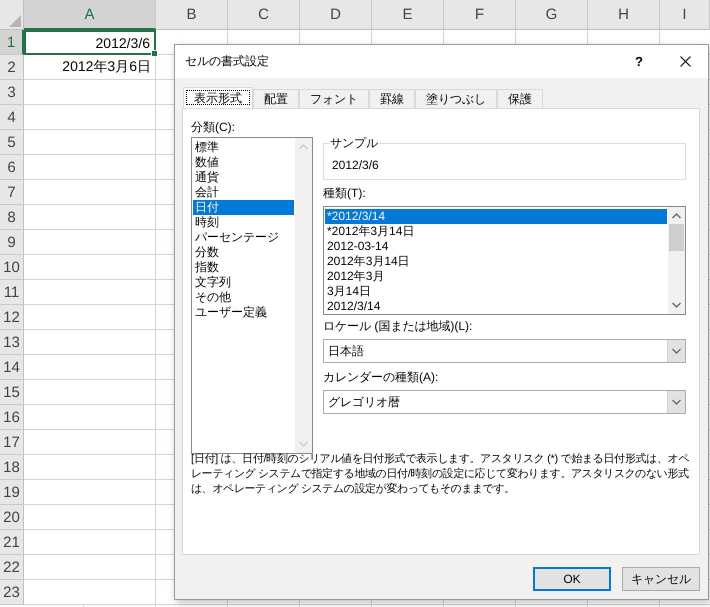  Describe the element at coordinates (12, 292) in the screenshot. I see `row-header: 11` at that location.